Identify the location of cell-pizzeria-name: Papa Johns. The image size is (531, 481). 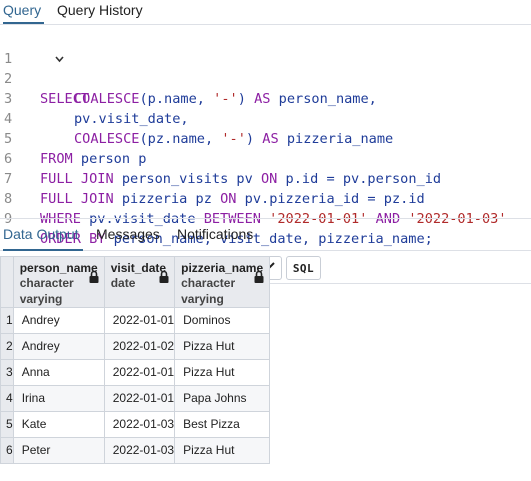
(222, 398).